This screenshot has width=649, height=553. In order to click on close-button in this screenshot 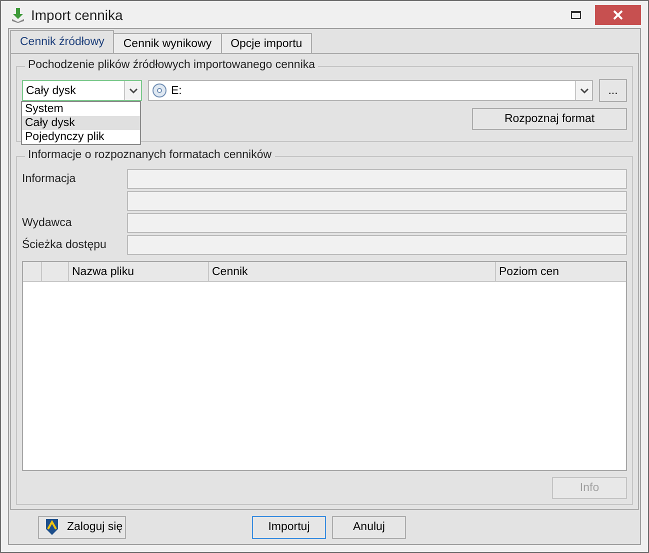, I will do `click(618, 14)`.